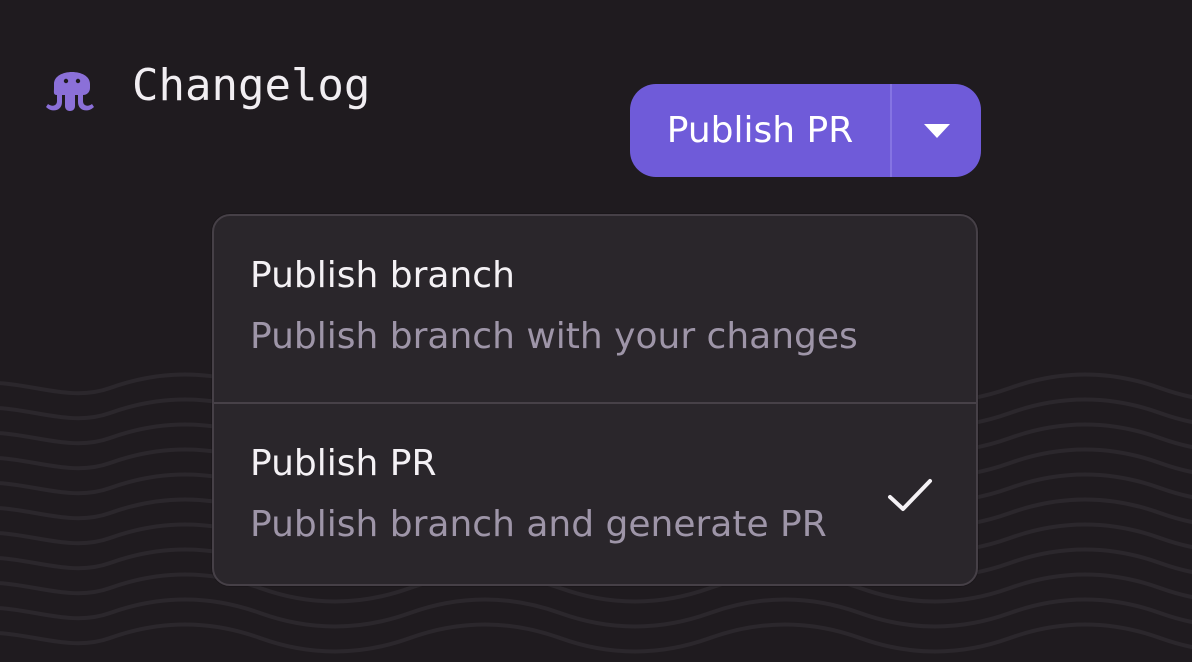 This screenshot has height=662, width=1192. Describe the element at coordinates (343, 463) in the screenshot. I see `menu-item-title: Publish PR` at that location.